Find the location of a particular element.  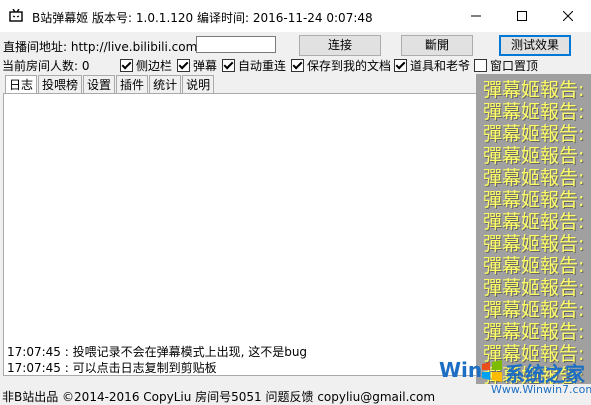

watermark-url: Www.Winwin7.com is located at coordinates (541, 389).